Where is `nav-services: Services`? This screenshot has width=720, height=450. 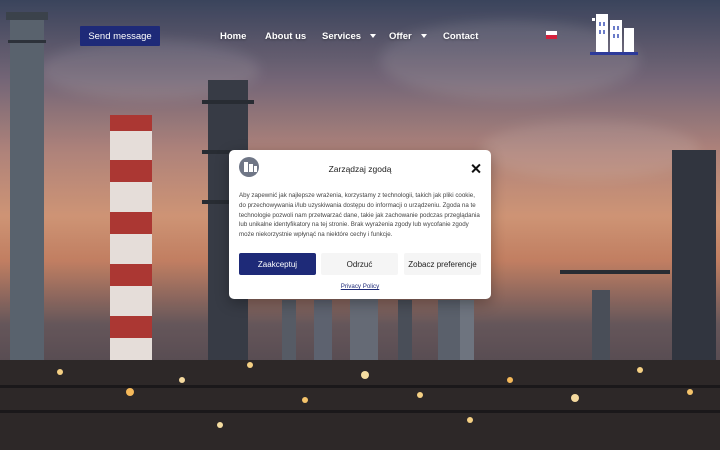 nav-services: Services is located at coordinates (349, 36).